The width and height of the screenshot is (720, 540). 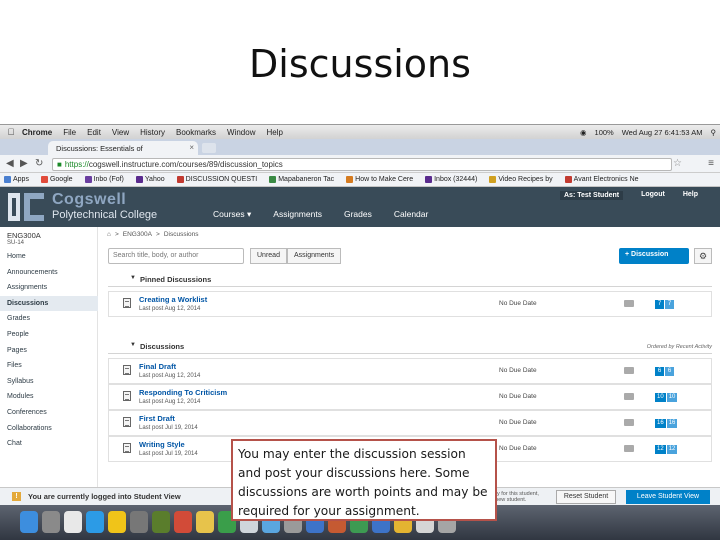 What do you see at coordinates (24, 163) in the screenshot?
I see `forward-icon: ▶` at bounding box center [24, 163].